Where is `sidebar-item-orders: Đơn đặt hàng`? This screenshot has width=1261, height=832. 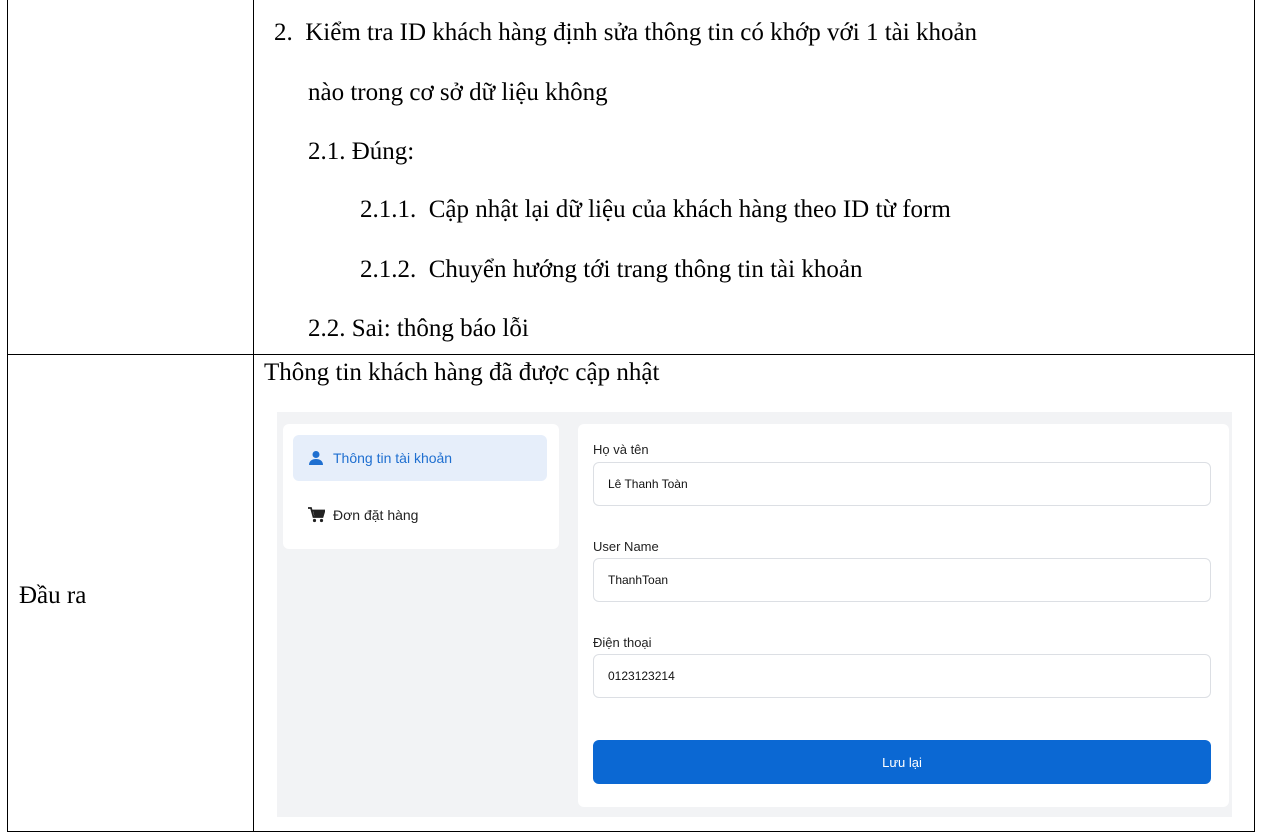 sidebar-item-orders: Đơn đặt hàng is located at coordinates (420, 515).